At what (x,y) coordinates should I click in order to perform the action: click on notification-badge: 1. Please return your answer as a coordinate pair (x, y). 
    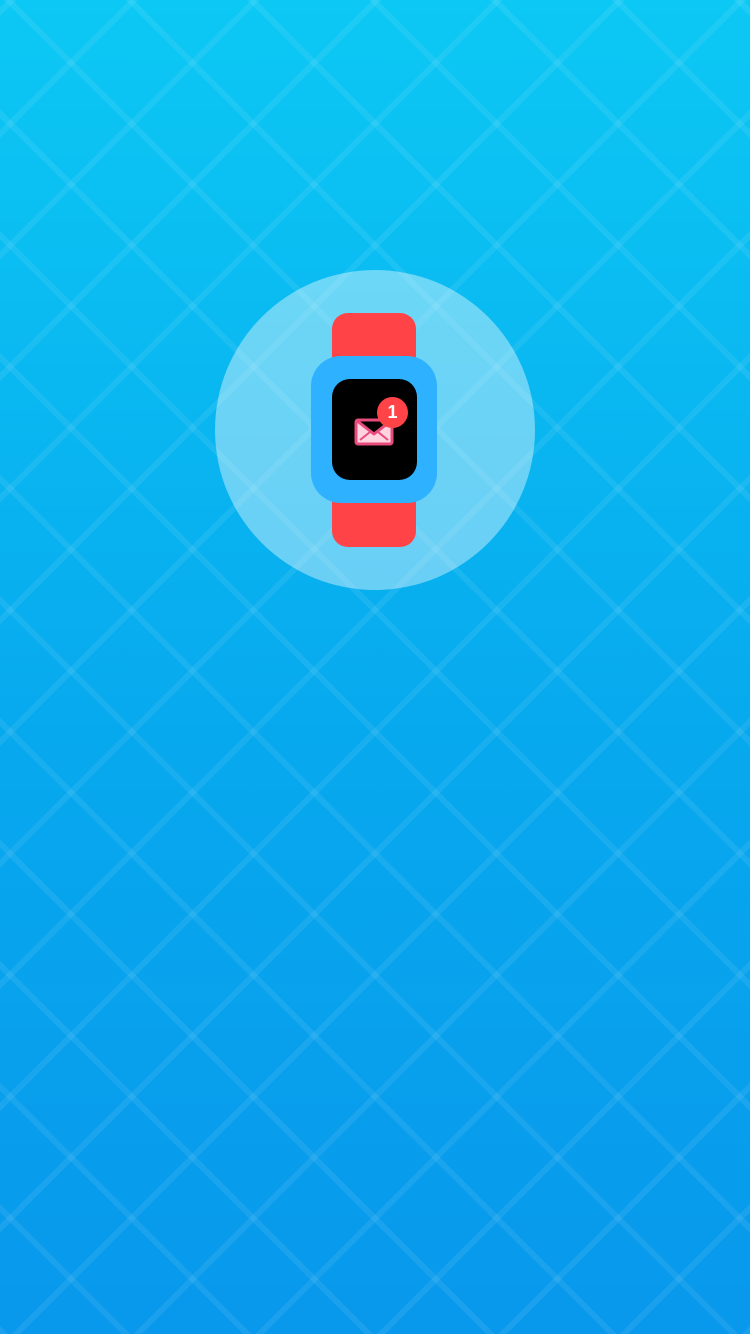
    Looking at the image, I should click on (392, 412).